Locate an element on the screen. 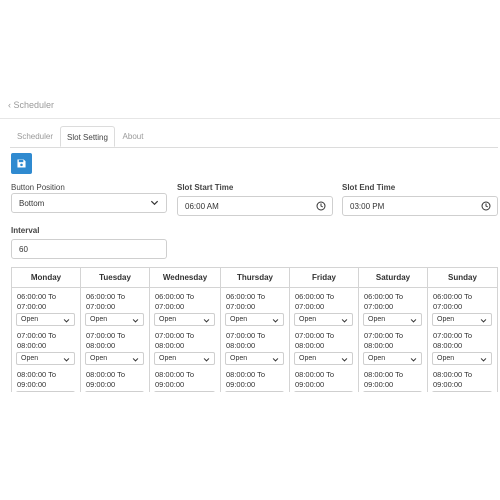  button-position-select: Bottom is located at coordinates (89, 203).